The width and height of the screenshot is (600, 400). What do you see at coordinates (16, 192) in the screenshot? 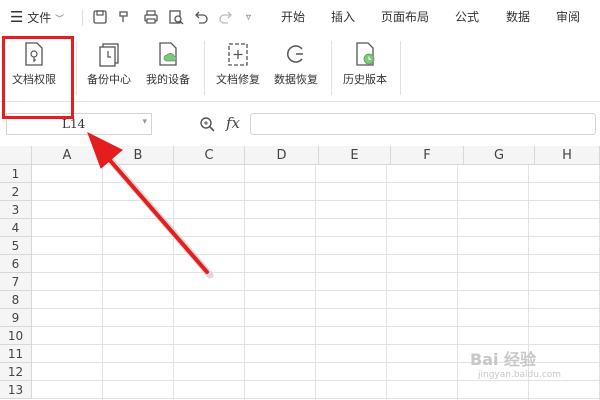
I see `row-header: 2` at bounding box center [16, 192].